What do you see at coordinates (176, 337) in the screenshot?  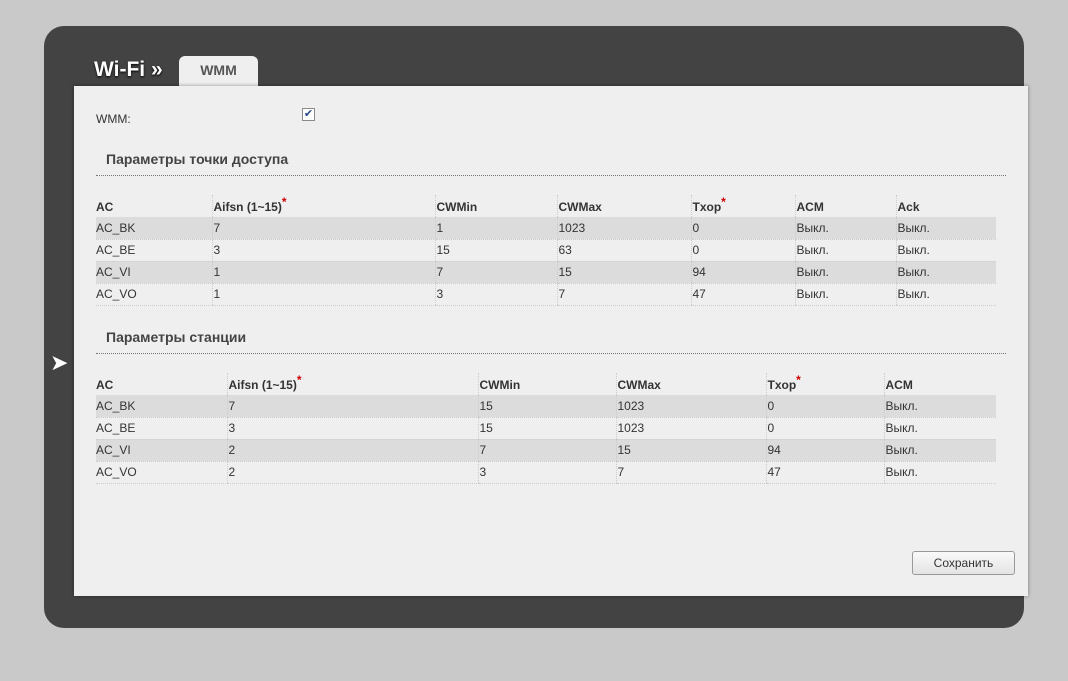 I see `sta-section-title: Параметры станции` at bounding box center [176, 337].